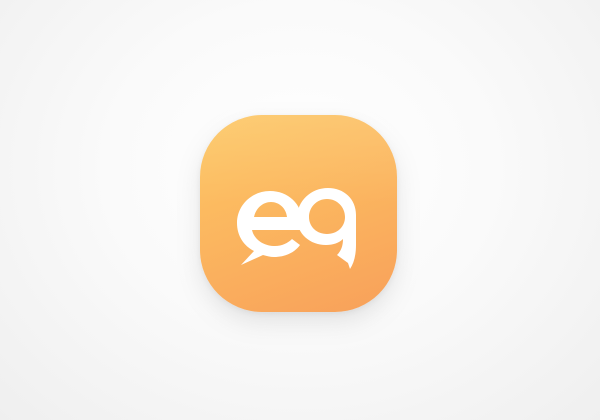 The width and height of the screenshot is (600, 420). What do you see at coordinates (326, 228) in the screenshot?
I see `right-speech-bubble-icon` at bounding box center [326, 228].